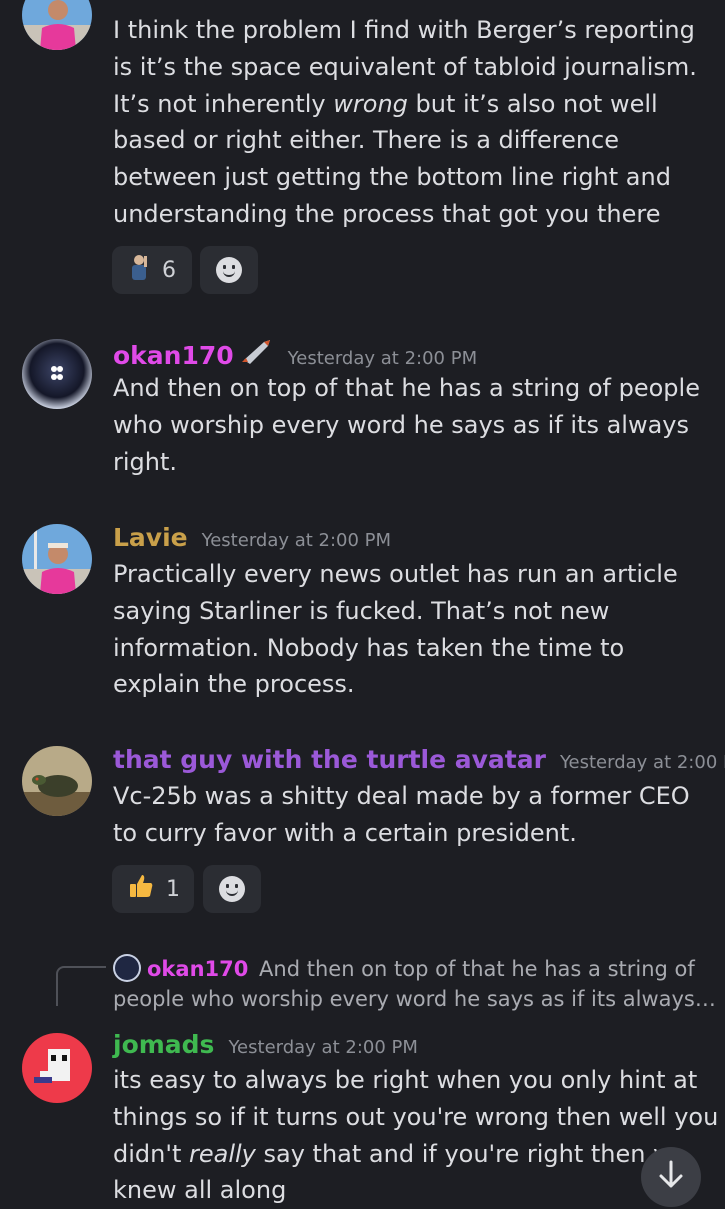  I want to click on reaction-count: 6, so click(169, 270).